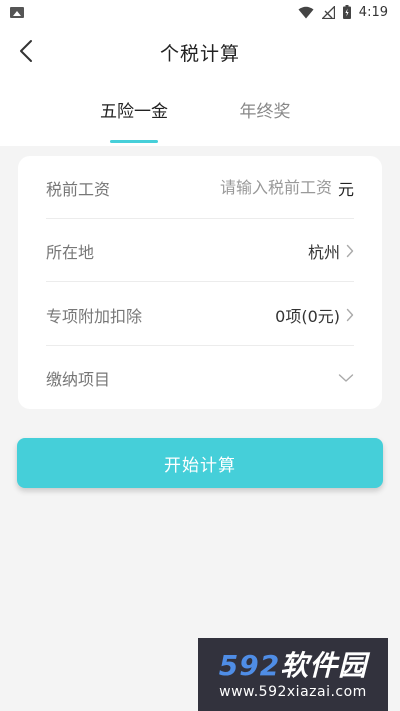  I want to click on status-time: 4:19, so click(373, 12).